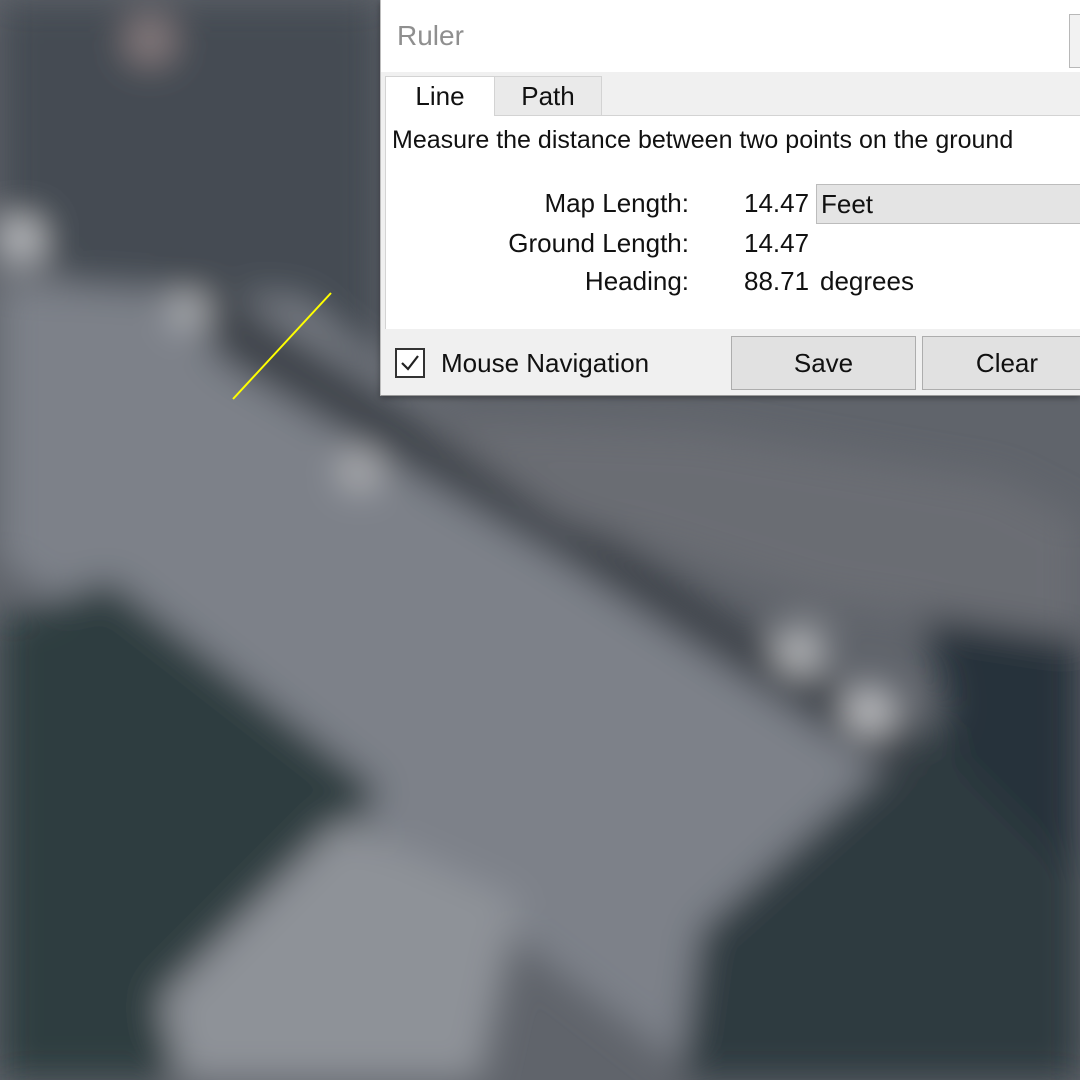 This screenshot has height=1080, width=1080. I want to click on save-button-label: Save, so click(823, 362).